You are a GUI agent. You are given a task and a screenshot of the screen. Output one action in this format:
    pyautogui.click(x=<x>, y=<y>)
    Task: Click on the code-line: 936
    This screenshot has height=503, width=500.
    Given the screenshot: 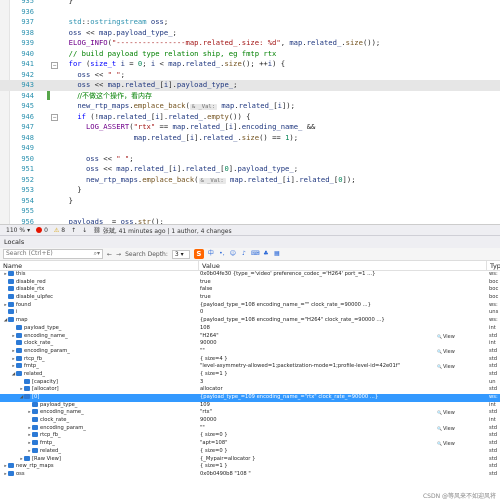 What is the action you would take?
    pyautogui.click(x=250, y=12)
    